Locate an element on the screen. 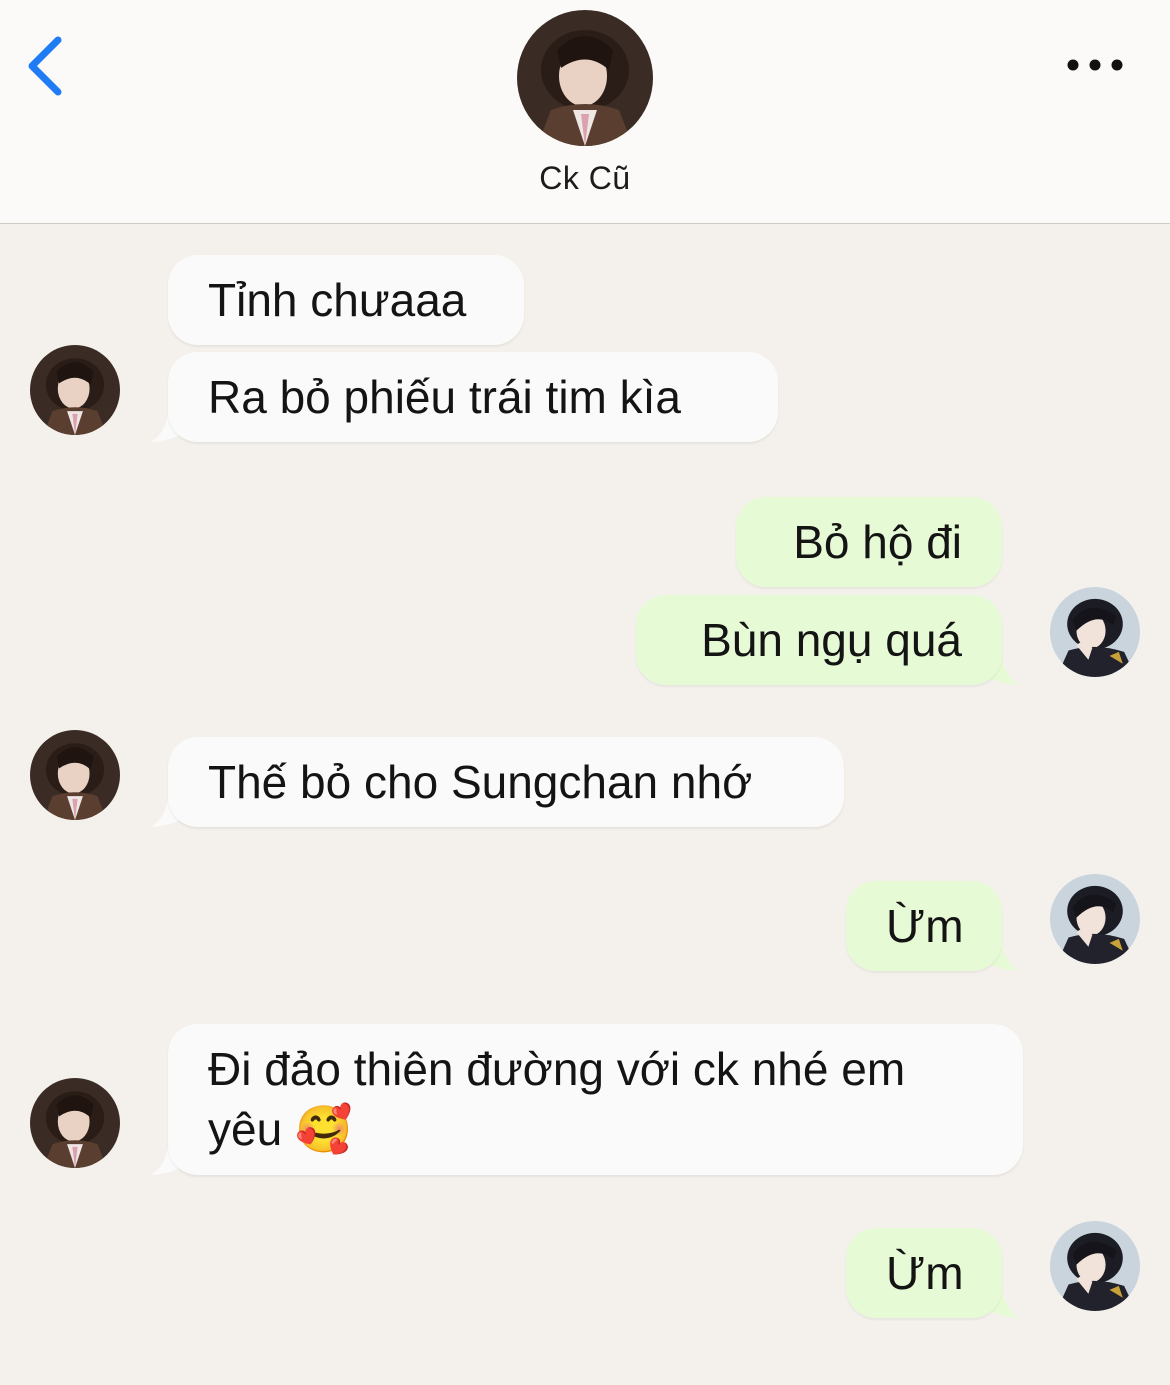  incoming-message: Tỉnh chưaaa is located at coordinates (346, 300).